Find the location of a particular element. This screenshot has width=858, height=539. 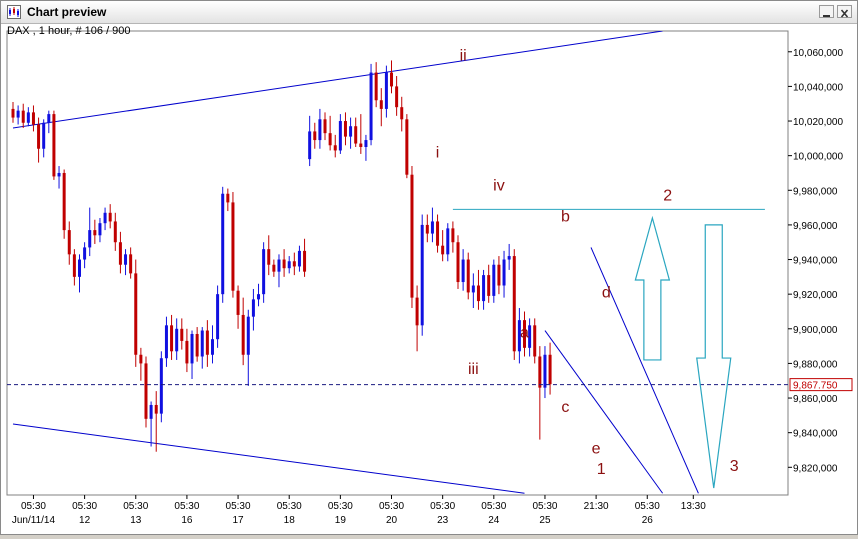

y-tick-label: 10,020,000 is located at coordinates (818, 122).